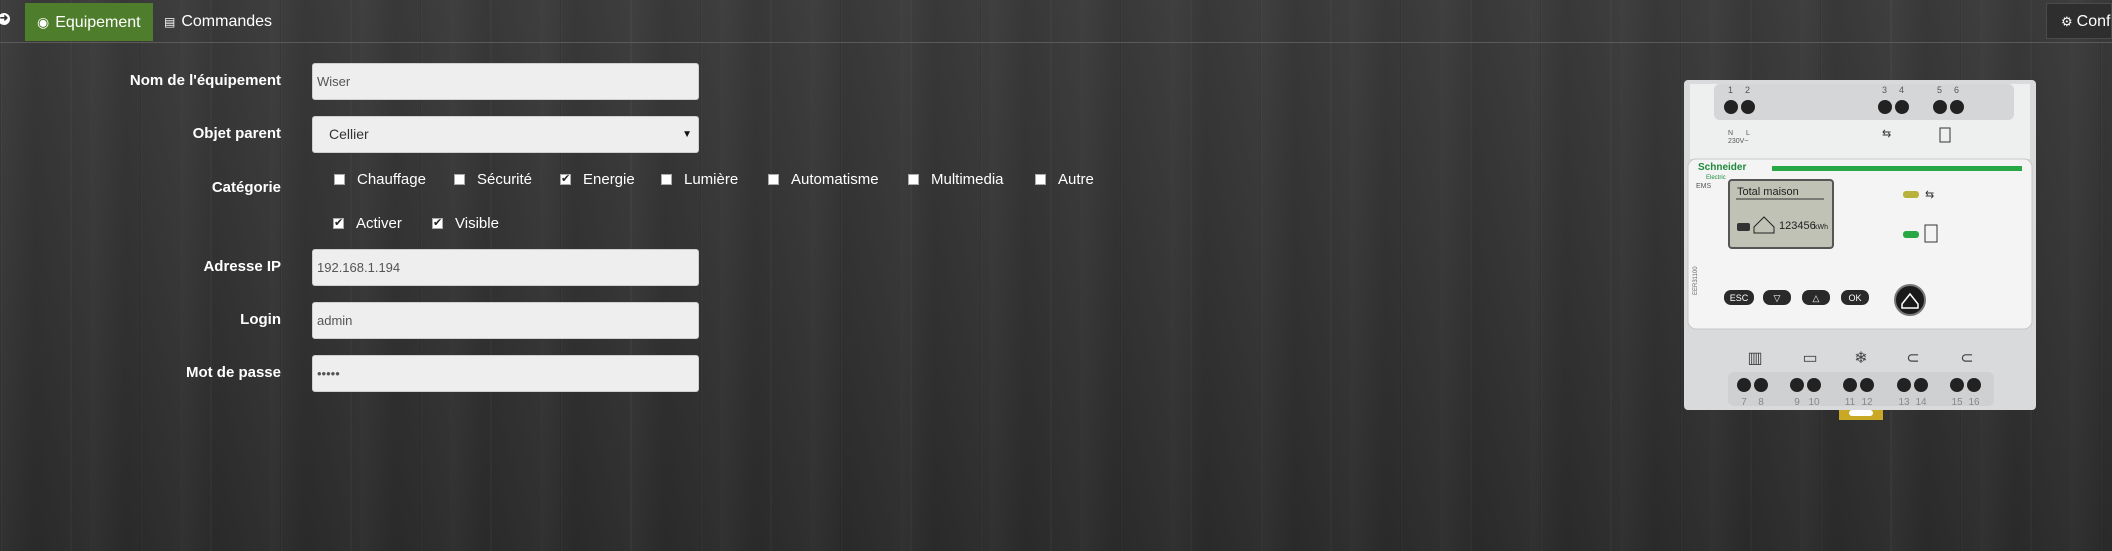  Describe the element at coordinates (1797, 402) in the screenshot. I see `svg-text: 9` at that location.